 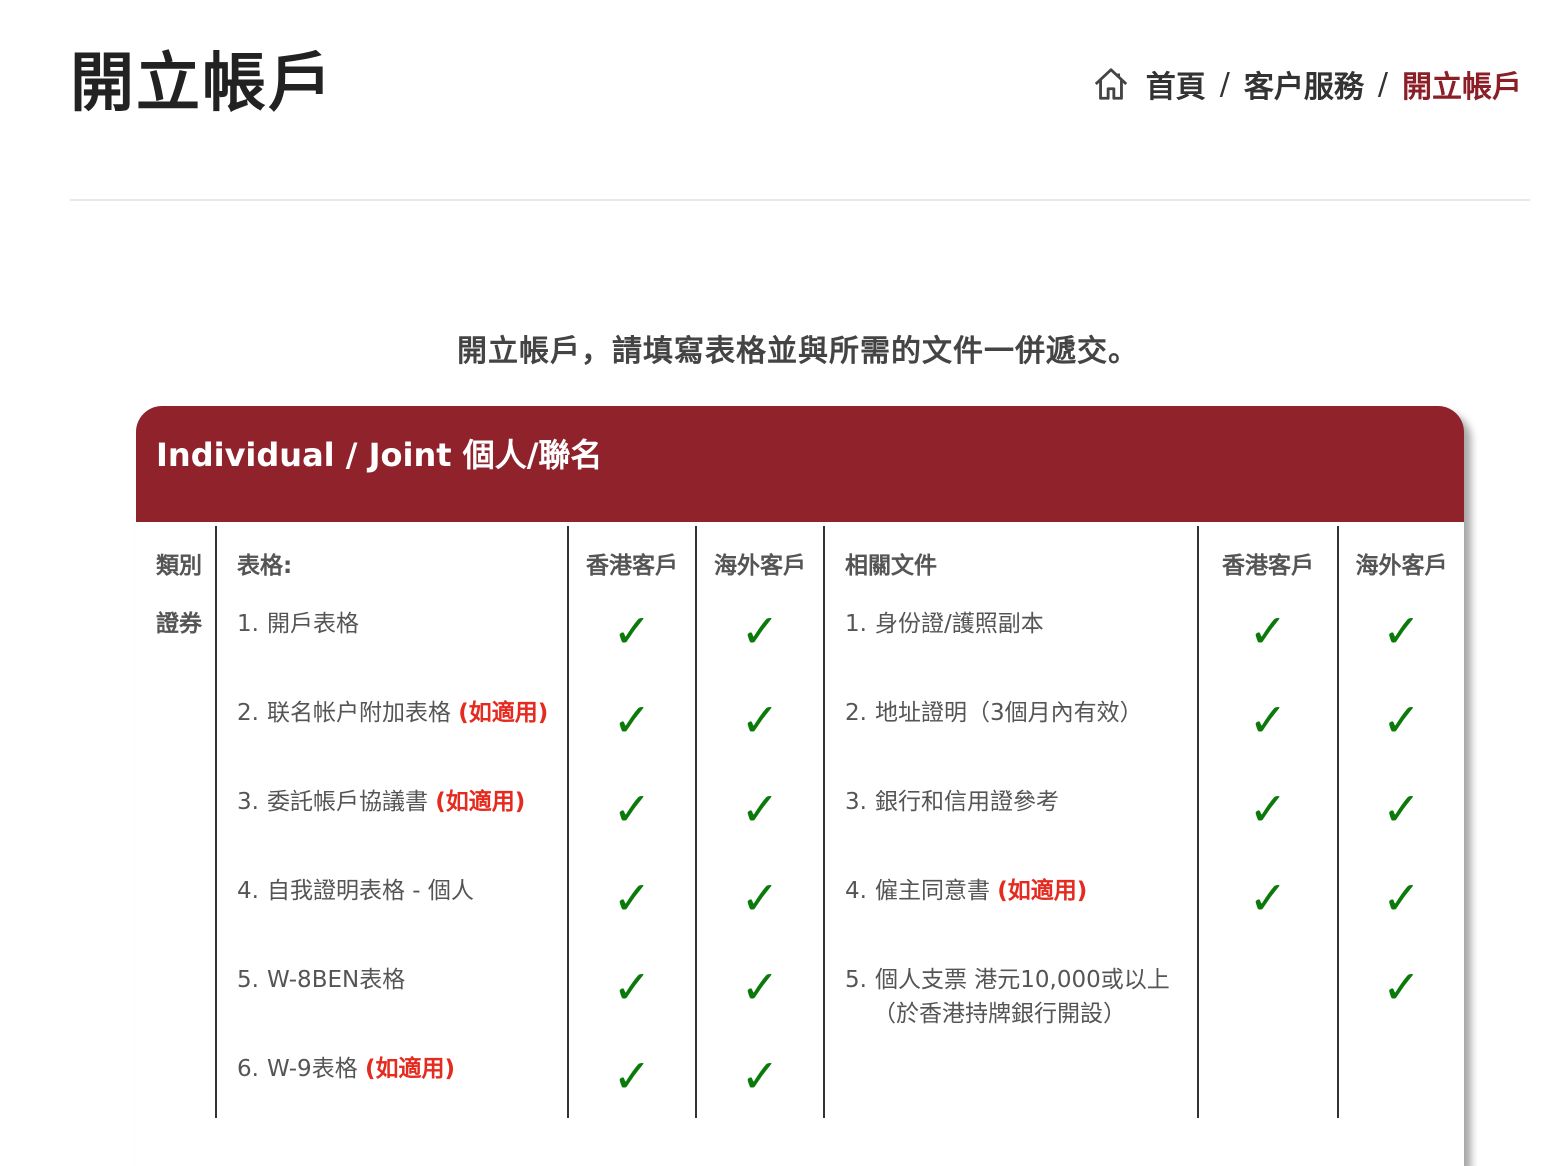 I want to click on document-cell: 1. 身份證/護照副本, so click(x=1010, y=628).